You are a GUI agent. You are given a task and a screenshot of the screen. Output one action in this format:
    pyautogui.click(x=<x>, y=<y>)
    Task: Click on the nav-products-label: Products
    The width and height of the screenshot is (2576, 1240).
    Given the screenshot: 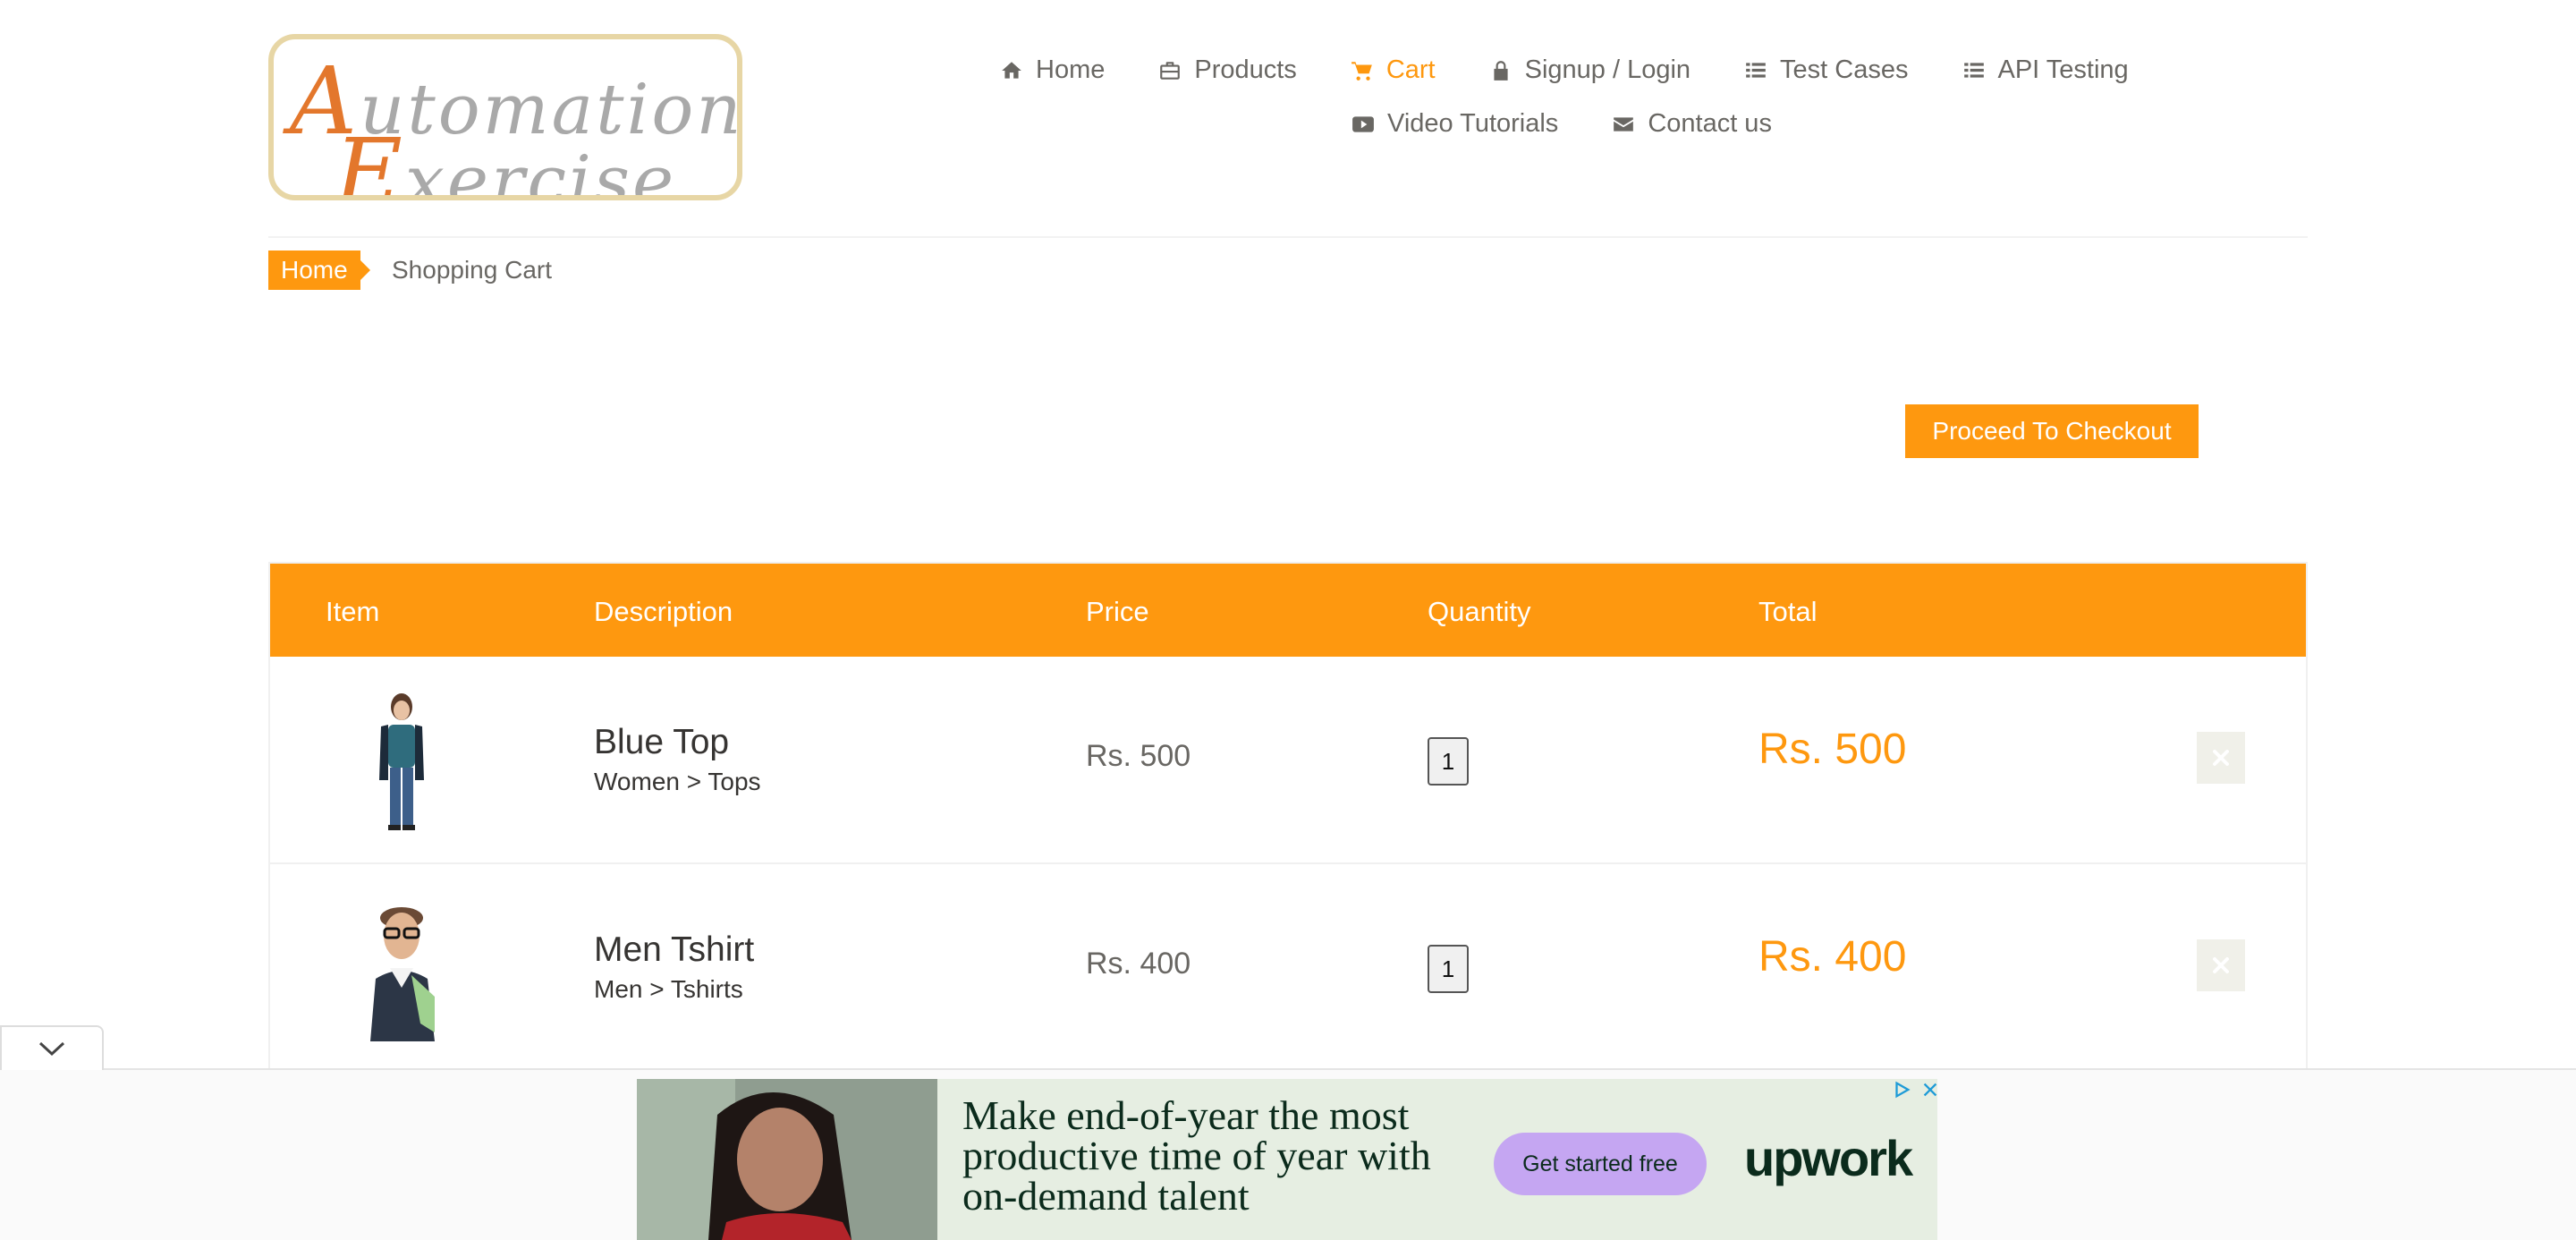 What is the action you would take?
    pyautogui.click(x=1245, y=69)
    